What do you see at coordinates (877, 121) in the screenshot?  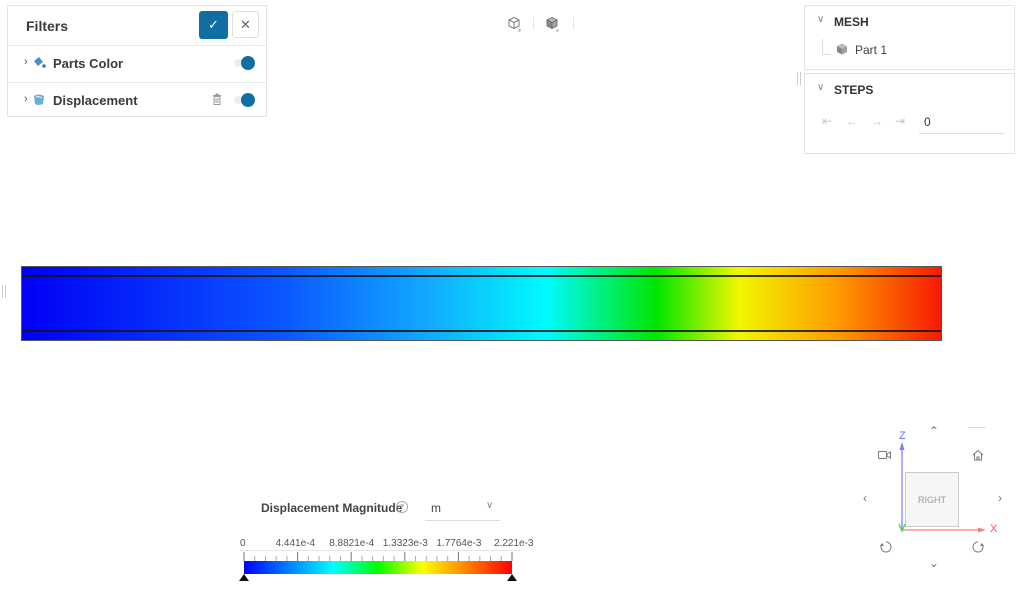 I see `next-step-icon: →` at bounding box center [877, 121].